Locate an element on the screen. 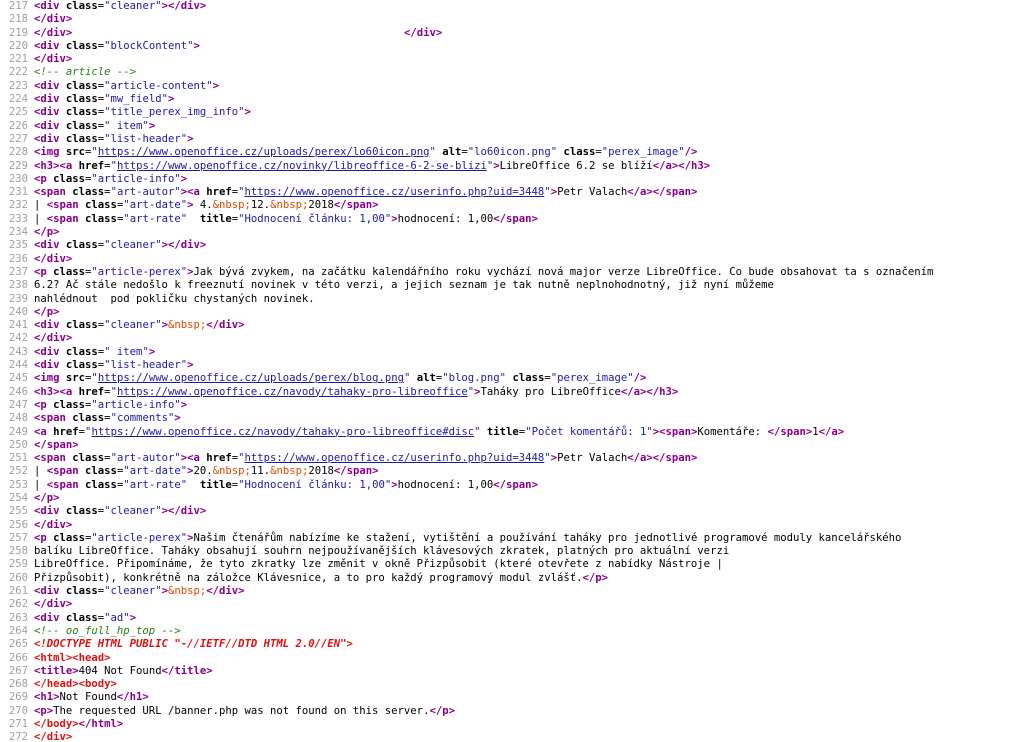 The width and height of the screenshot is (1024, 742). code-token: "blockContent" is located at coordinates (149, 45).